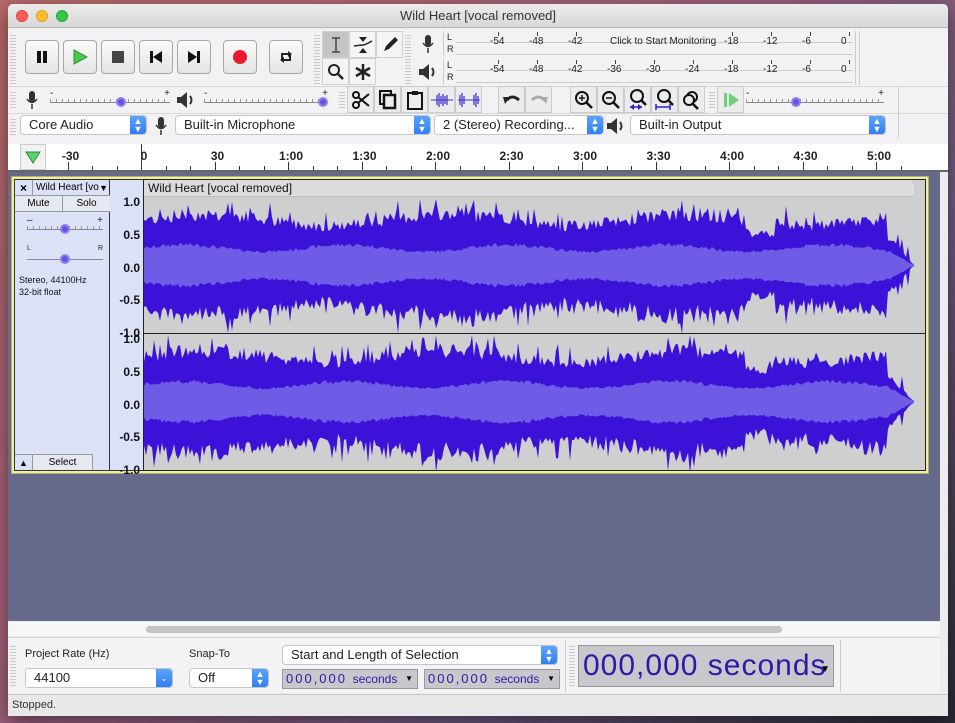  I want to click on i-beam-icon, so click(335, 44).